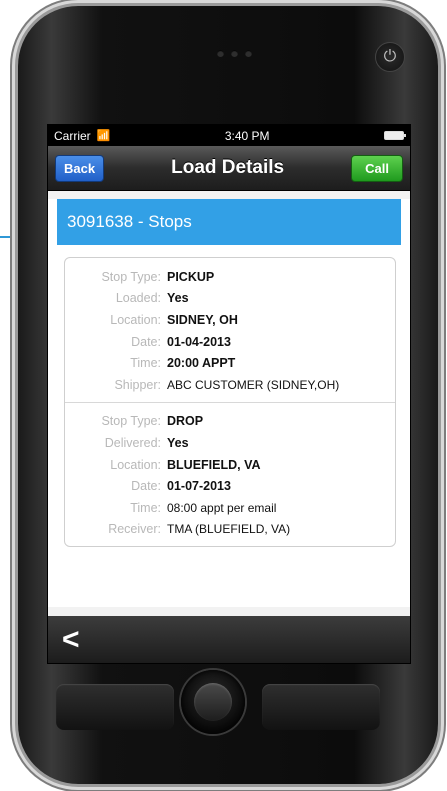  What do you see at coordinates (80, 168) in the screenshot?
I see `back-button: Back` at bounding box center [80, 168].